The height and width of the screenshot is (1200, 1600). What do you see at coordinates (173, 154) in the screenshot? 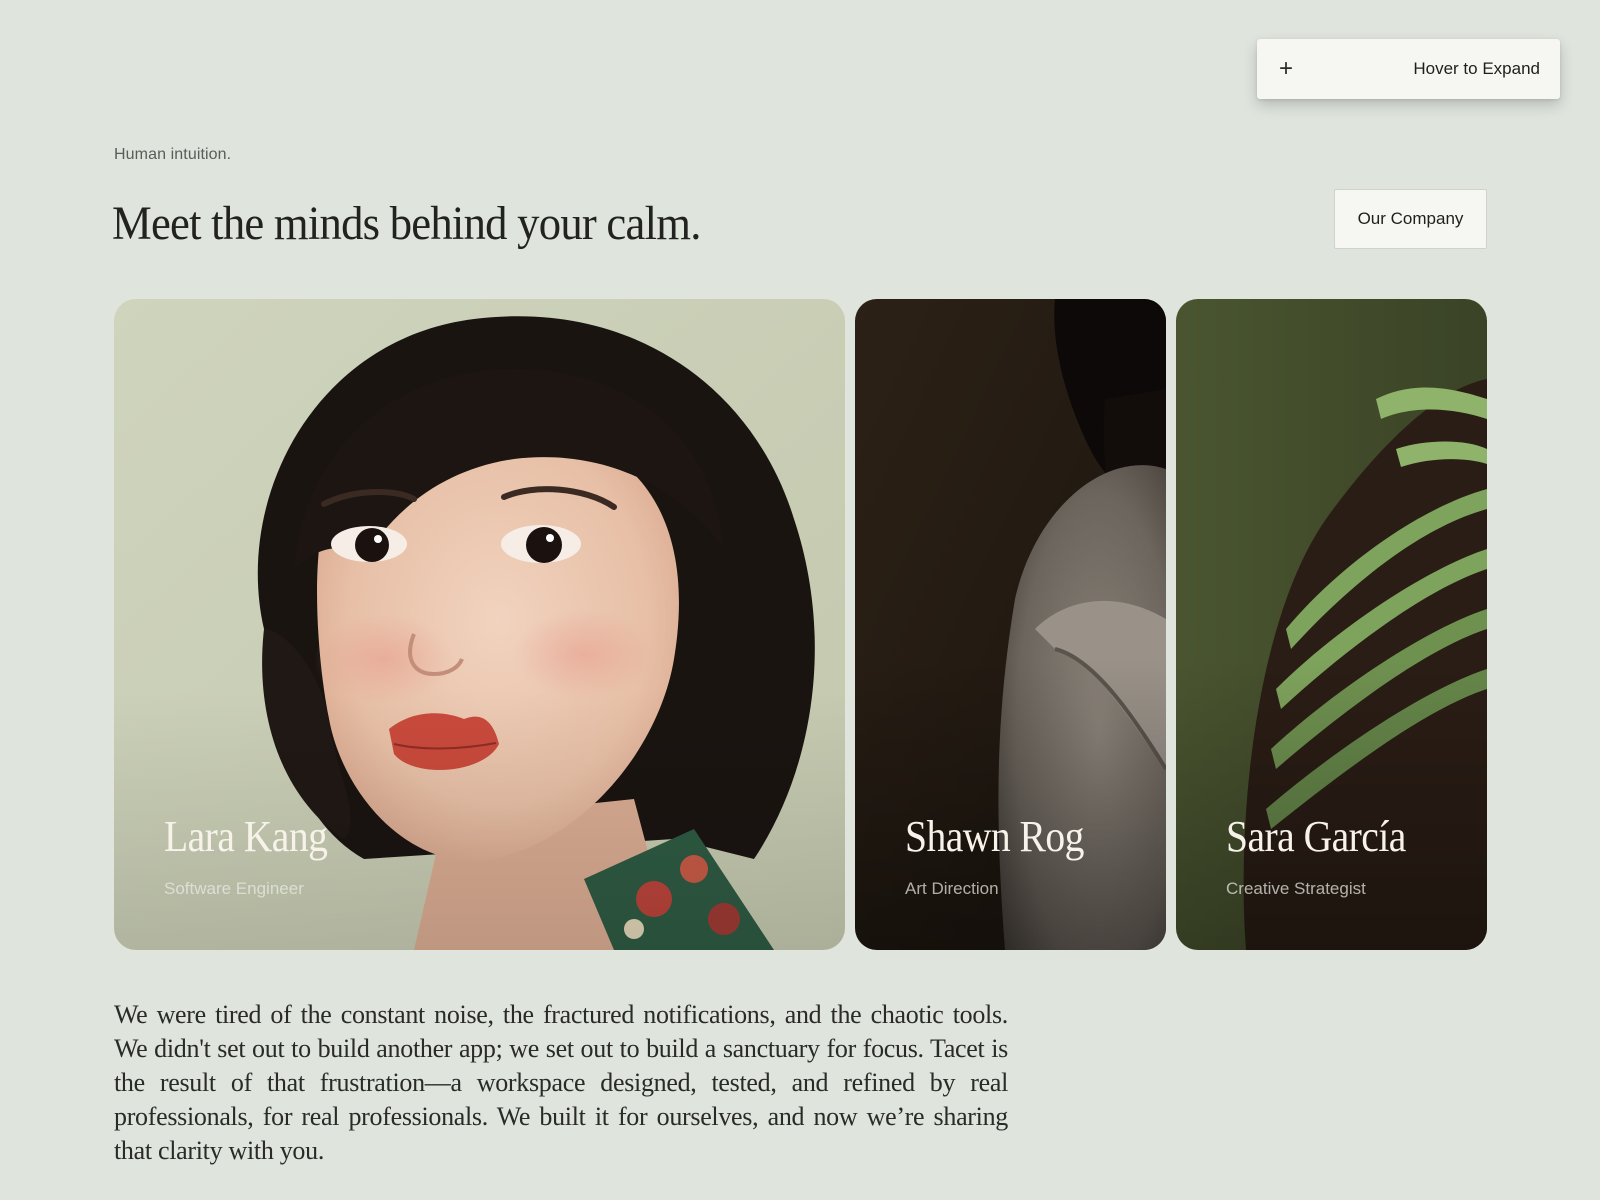
I see `eyebrow-text: Human intuition.` at bounding box center [173, 154].